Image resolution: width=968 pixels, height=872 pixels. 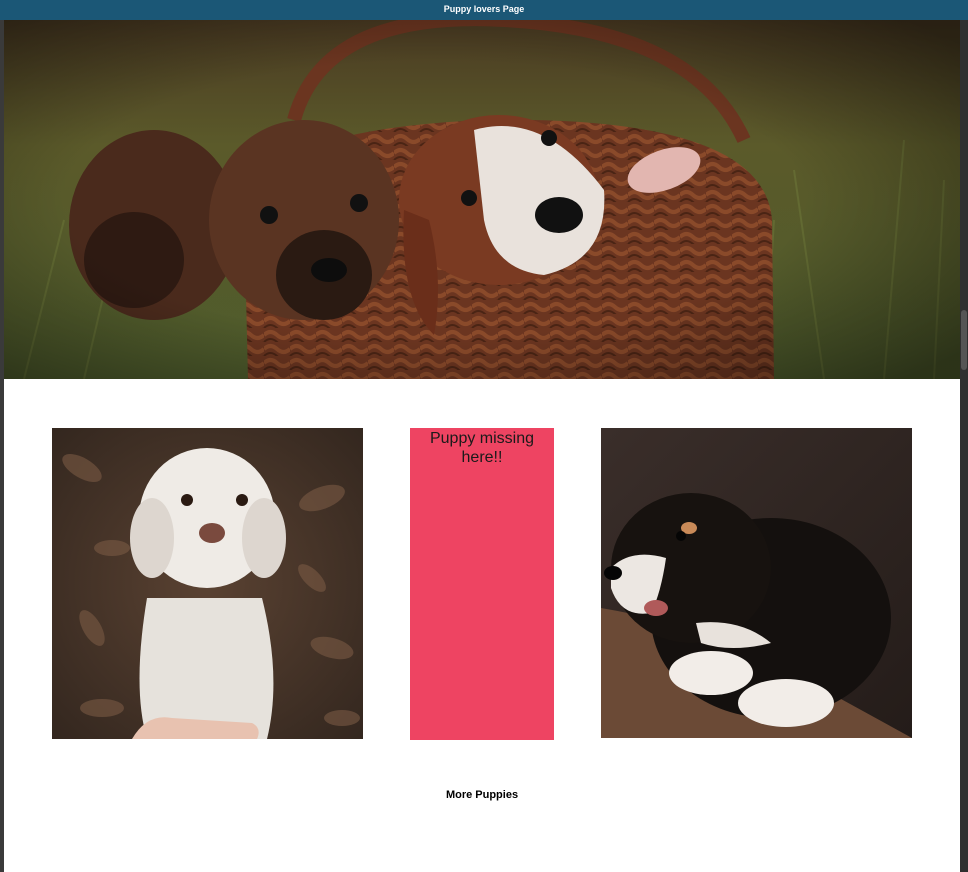 I want to click on white-puppy-illustration, so click(x=207, y=583).